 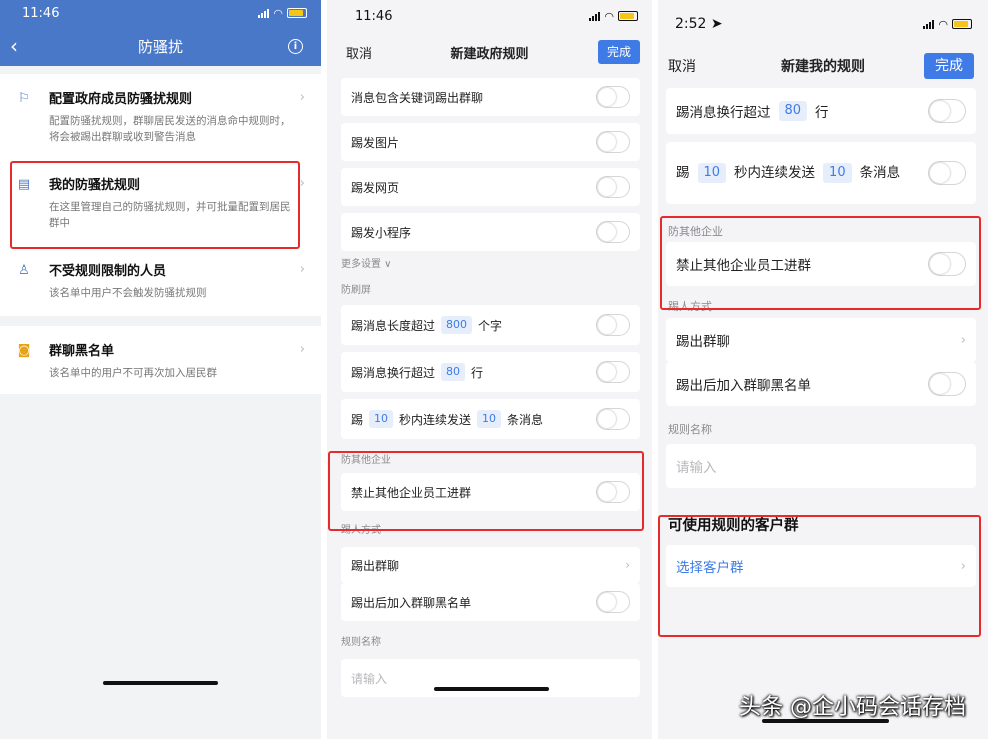 What do you see at coordinates (95, 185) in the screenshot?
I see `item-title: 我的防骚扰规则` at bounding box center [95, 185].